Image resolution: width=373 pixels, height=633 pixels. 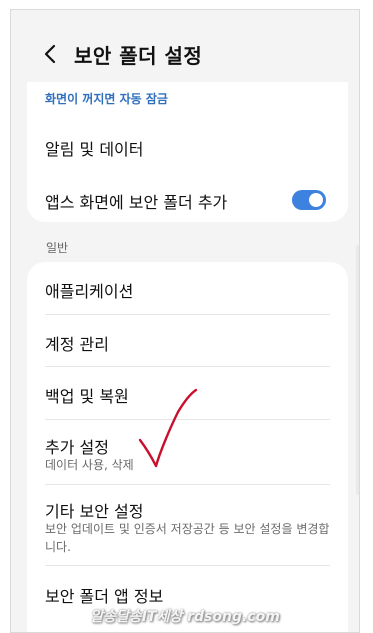 What do you see at coordinates (138, 56) in the screenshot?
I see `page-title: 보안 폴더 설정` at bounding box center [138, 56].